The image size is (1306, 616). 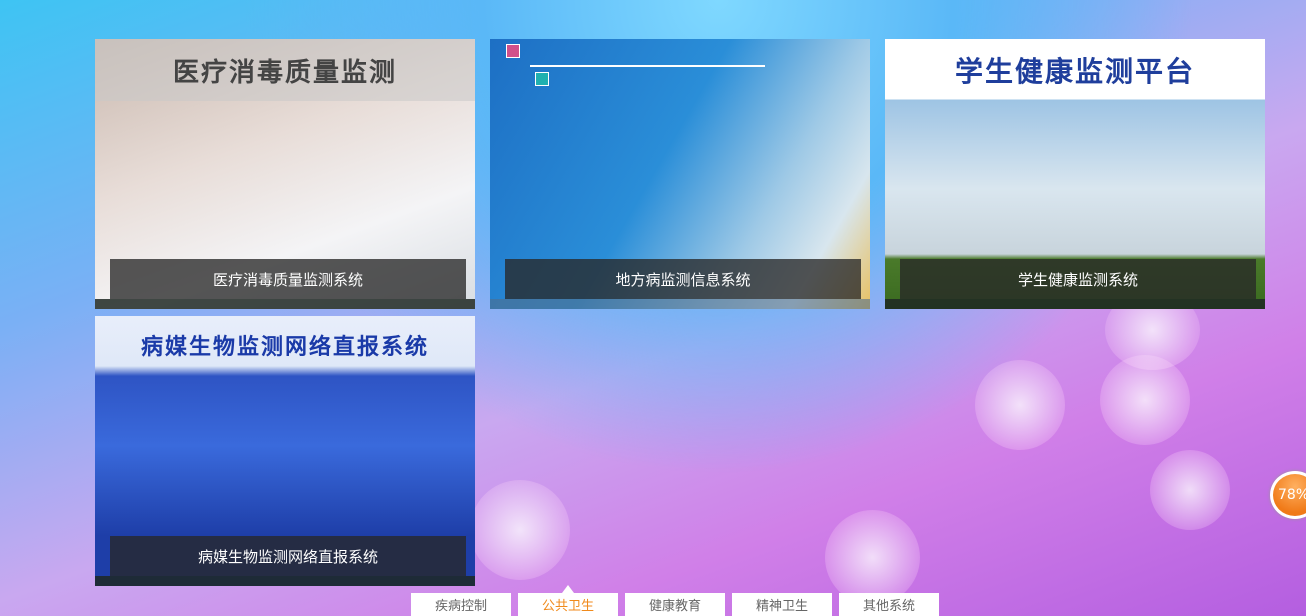 I want to click on tab-other-systems: 其他系统, so click(x=889, y=604).